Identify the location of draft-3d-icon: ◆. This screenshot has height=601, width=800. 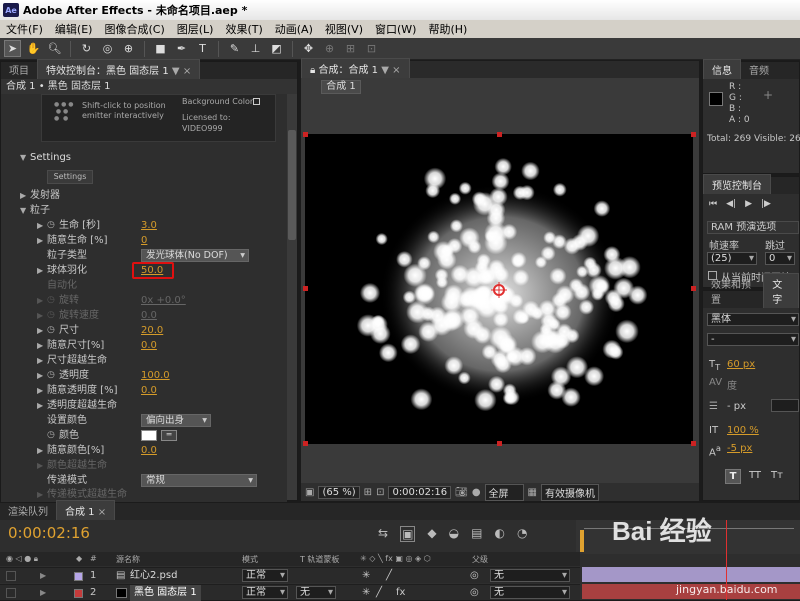
(431, 534).